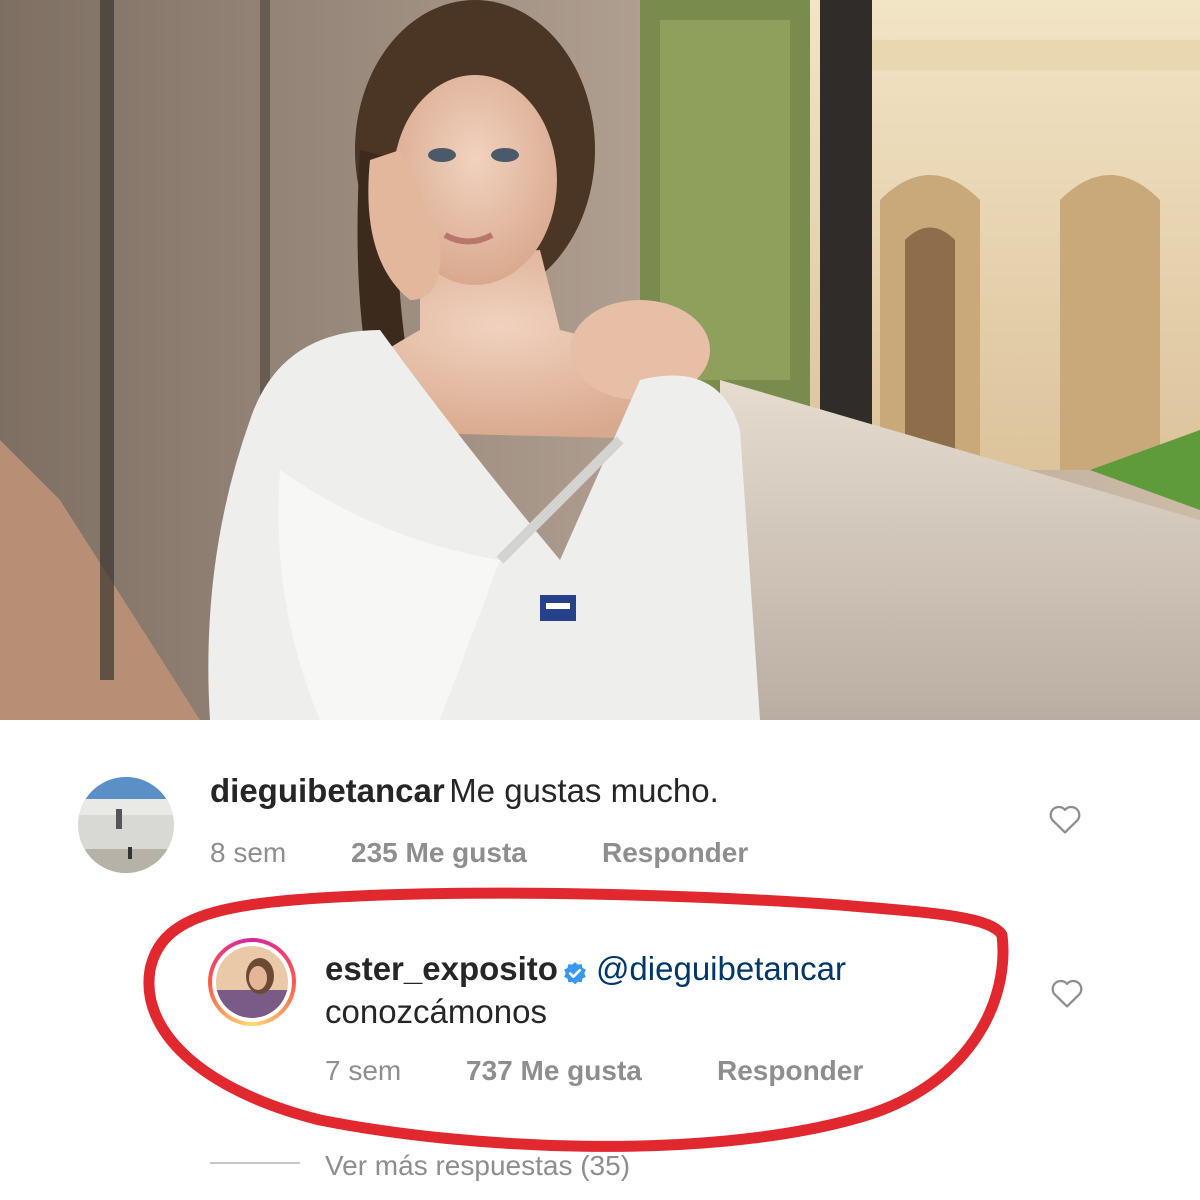 This screenshot has width=1200, height=1200. What do you see at coordinates (255, 1163) in the screenshot?
I see `divider-line` at bounding box center [255, 1163].